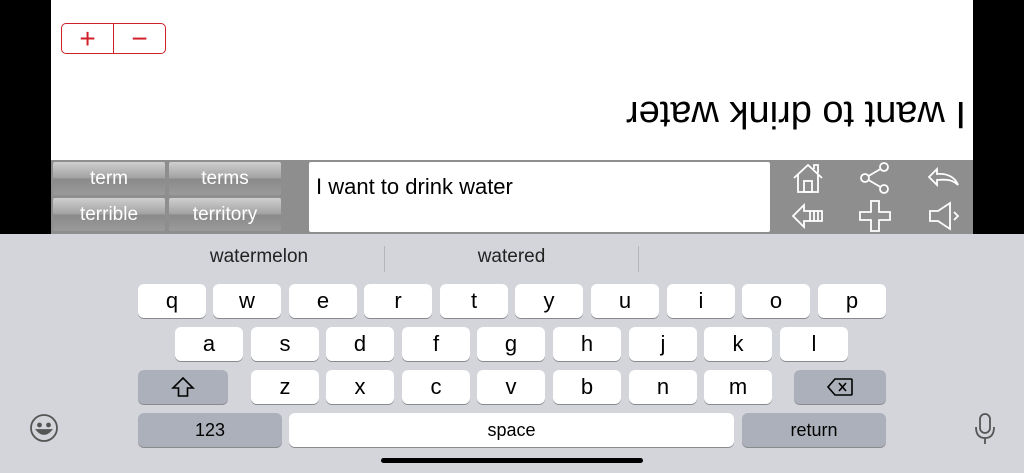 This screenshot has height=473, width=1024. Describe the element at coordinates (167, 197) in the screenshot. I see `word-predictions: term terms terrible territory` at that location.